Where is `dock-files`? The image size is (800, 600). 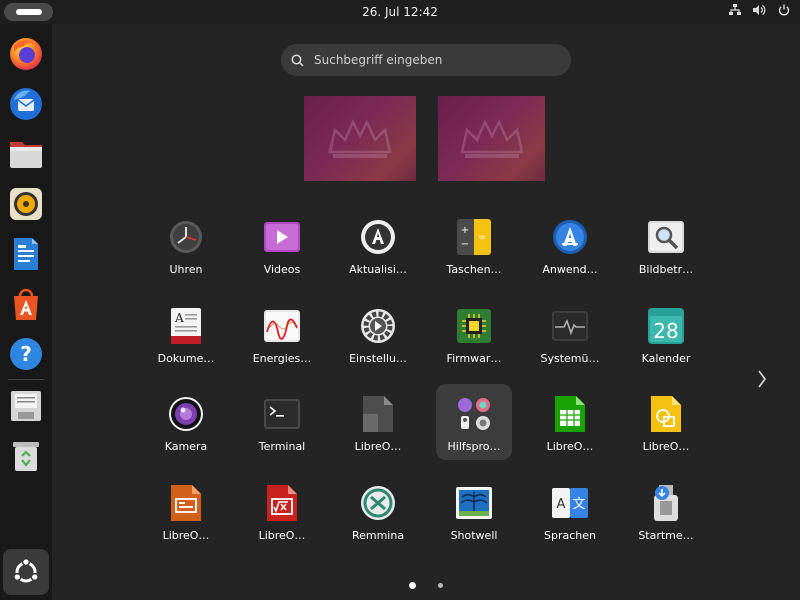 dock-files is located at coordinates (26, 154).